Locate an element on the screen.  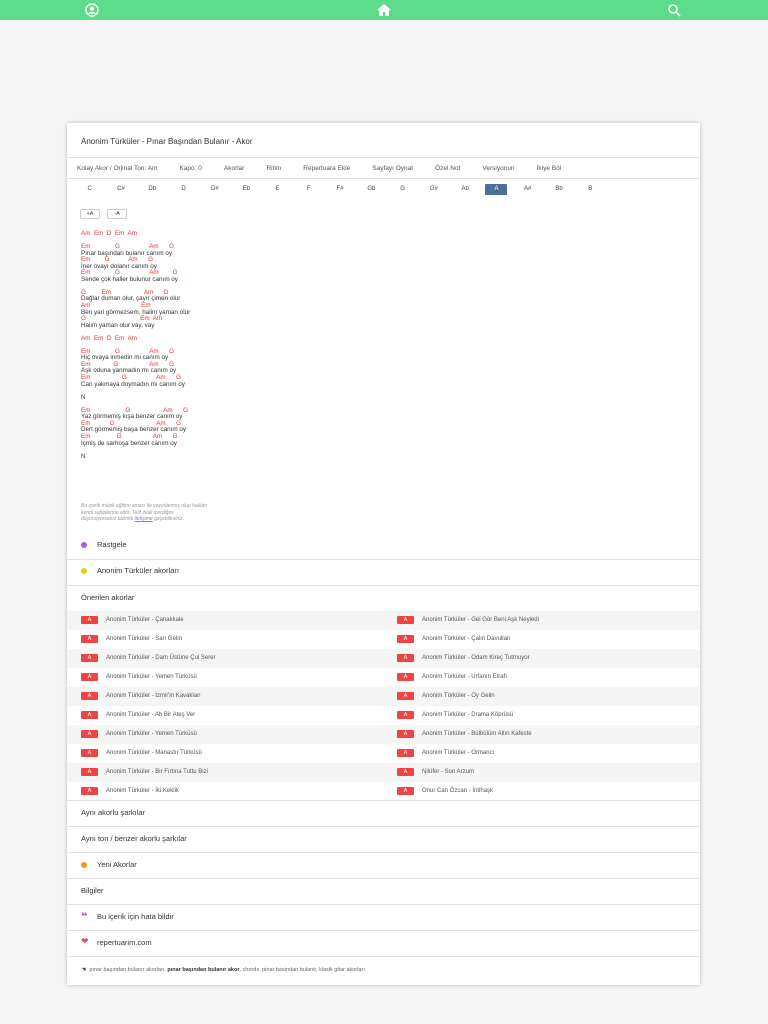
suggested-item: A Anonim Türküler - Çanakkale is located at coordinates (132, 620).